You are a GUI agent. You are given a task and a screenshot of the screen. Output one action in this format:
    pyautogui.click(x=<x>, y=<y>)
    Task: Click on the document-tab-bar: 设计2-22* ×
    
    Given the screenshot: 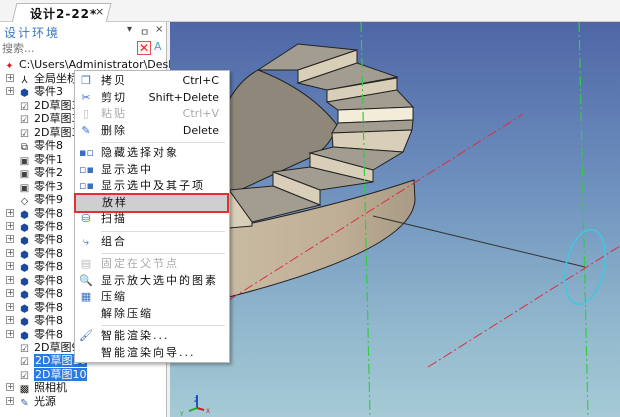 What is the action you would take?
    pyautogui.click(x=310, y=11)
    